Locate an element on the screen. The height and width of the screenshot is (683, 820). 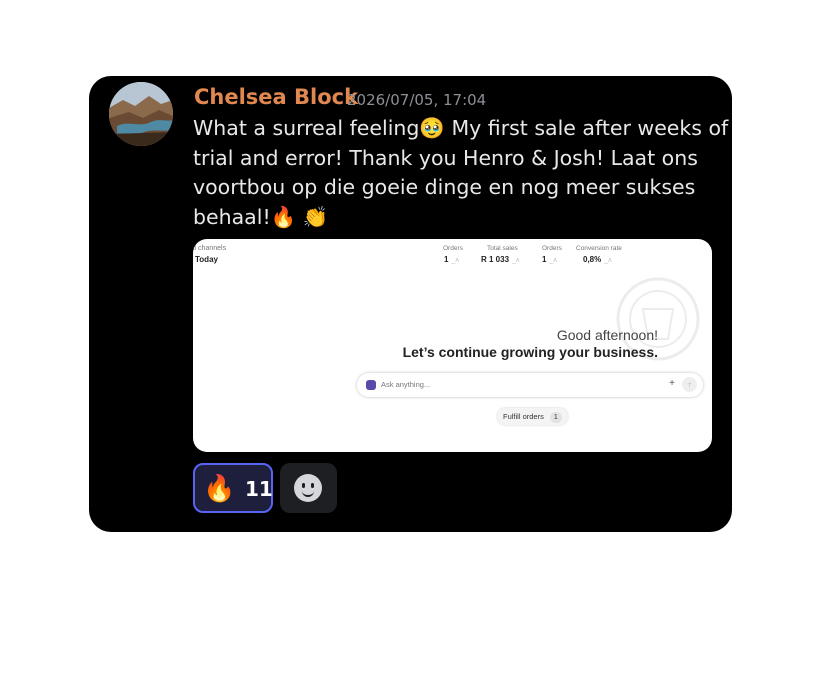
user-avatar is located at coordinates (141, 114).